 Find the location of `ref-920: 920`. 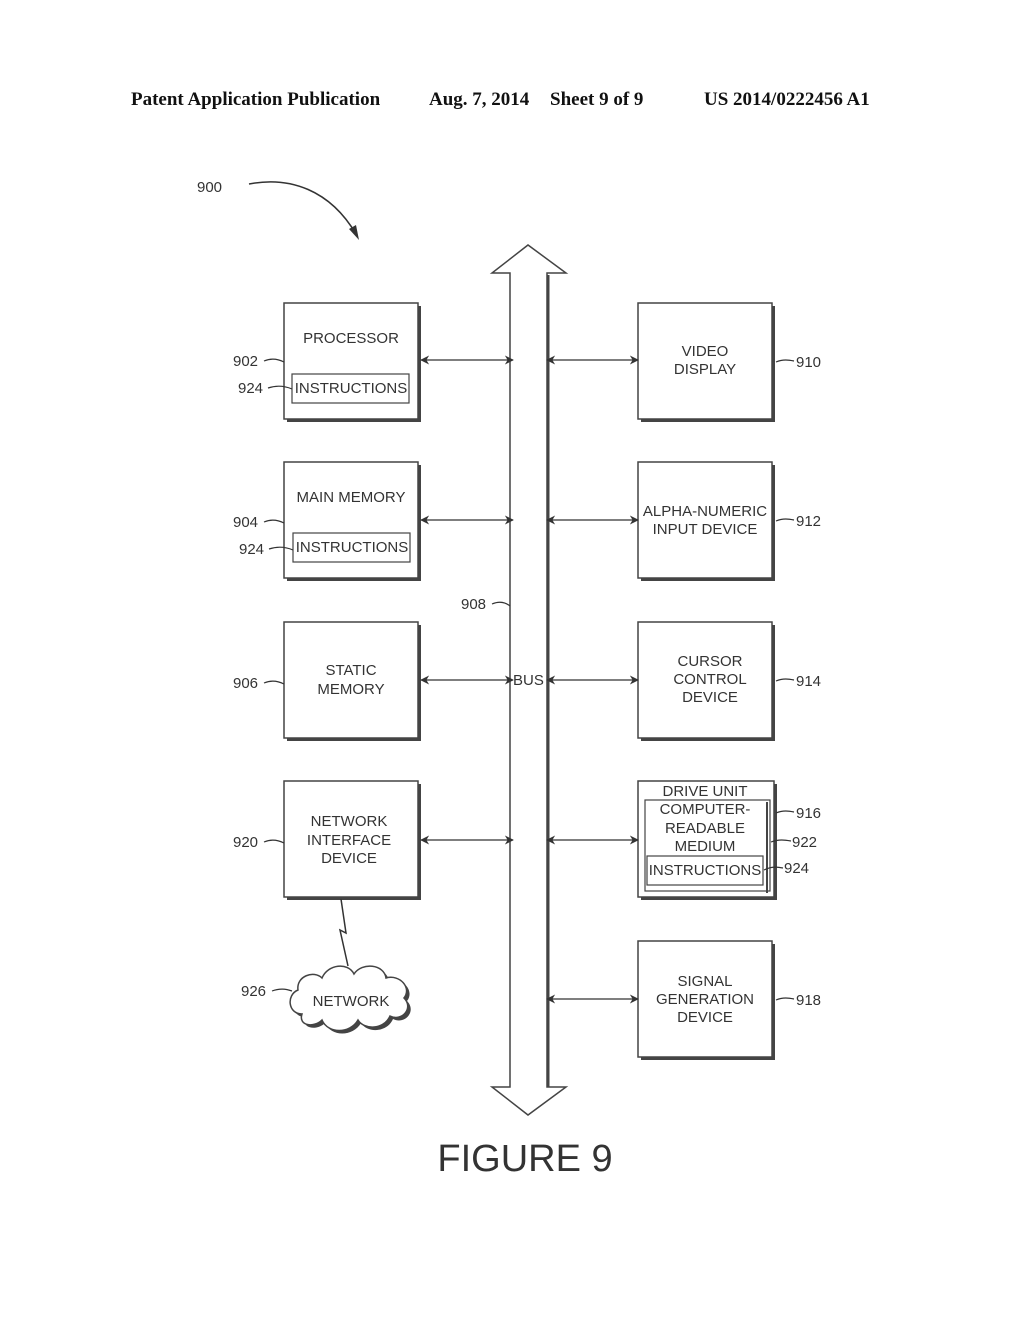

ref-920: 920 is located at coordinates (245, 842).